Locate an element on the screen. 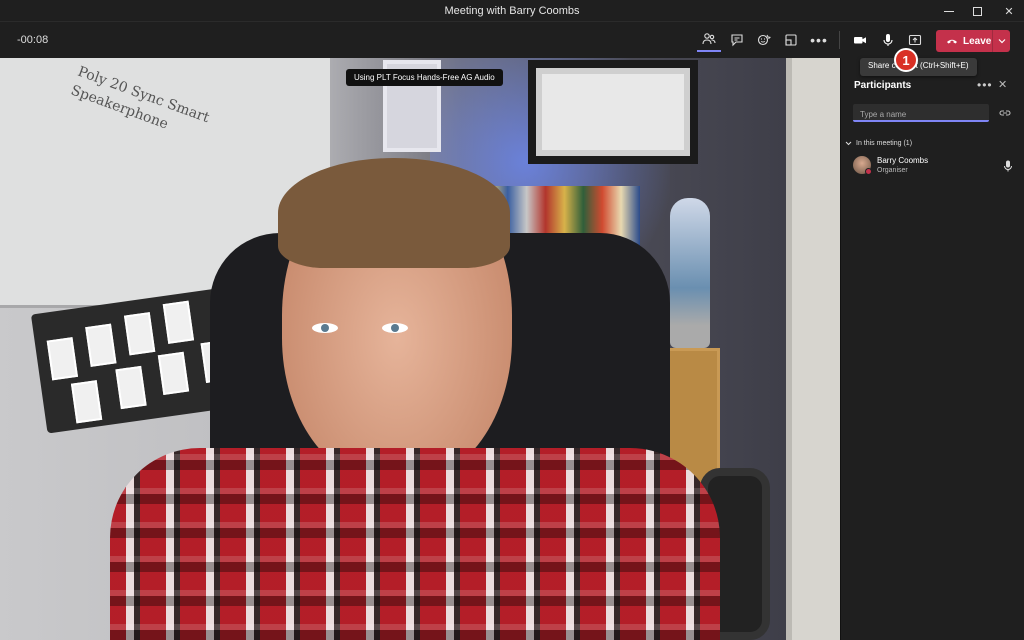 This screenshot has height=640, width=1024. lava-lamp is located at coordinates (690, 273).